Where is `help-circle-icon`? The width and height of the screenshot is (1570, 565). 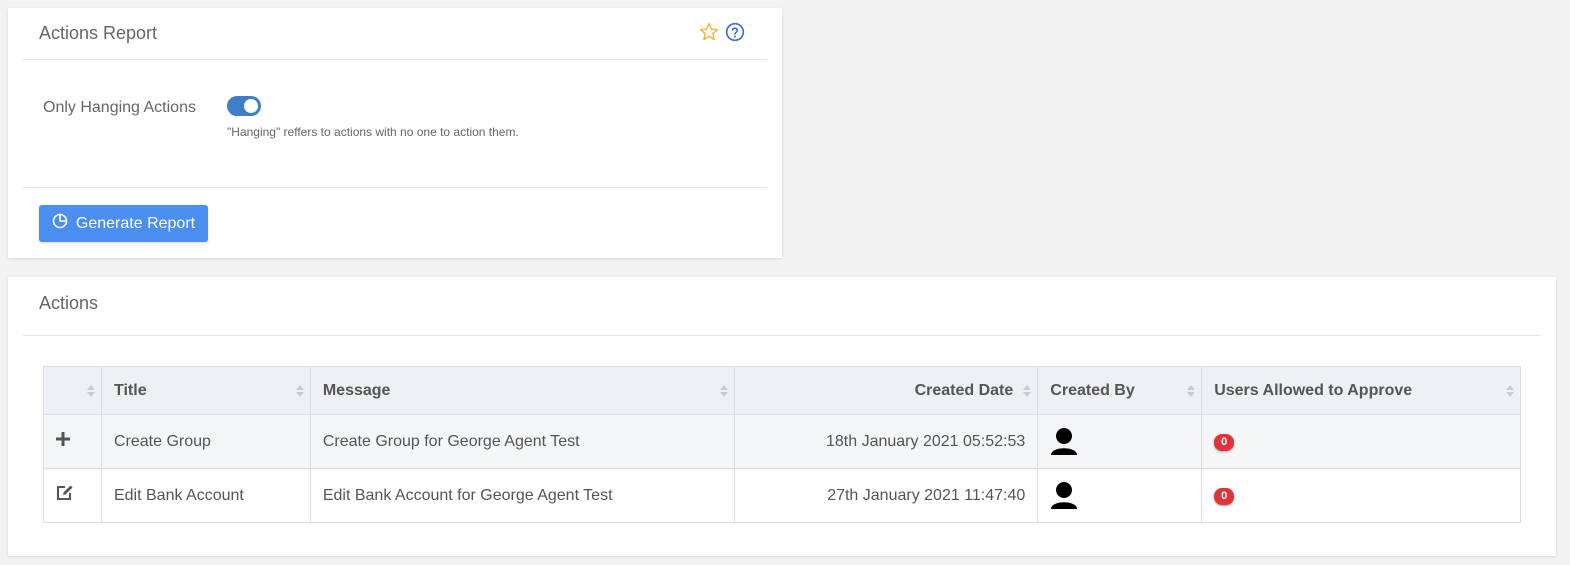 help-circle-icon is located at coordinates (735, 32).